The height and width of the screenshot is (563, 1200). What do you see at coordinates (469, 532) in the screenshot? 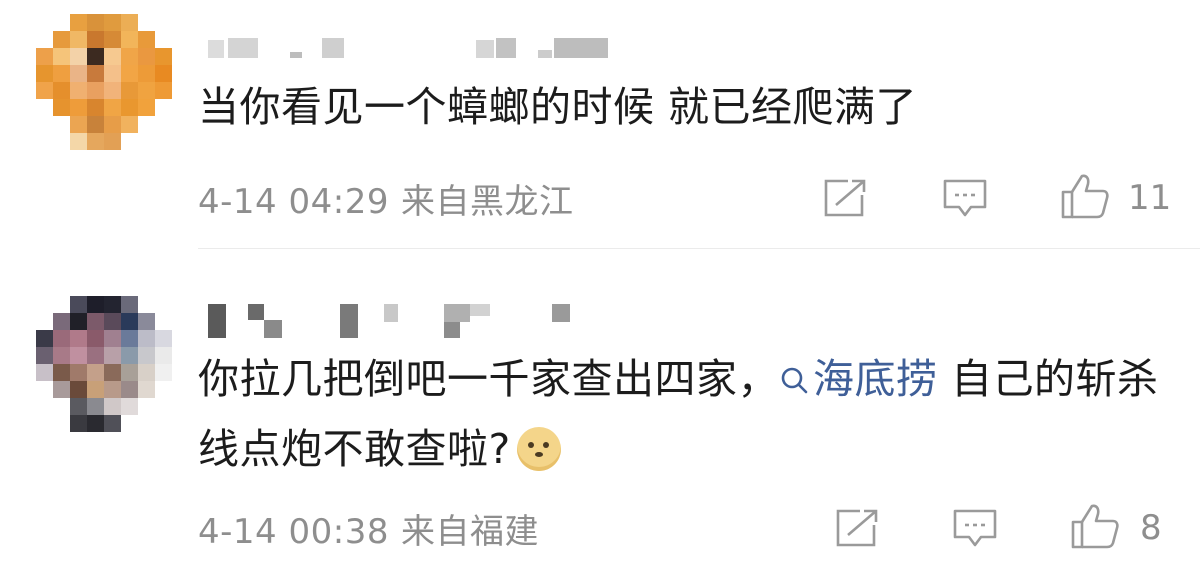
I see `comment-location: 来自福建` at bounding box center [469, 532].